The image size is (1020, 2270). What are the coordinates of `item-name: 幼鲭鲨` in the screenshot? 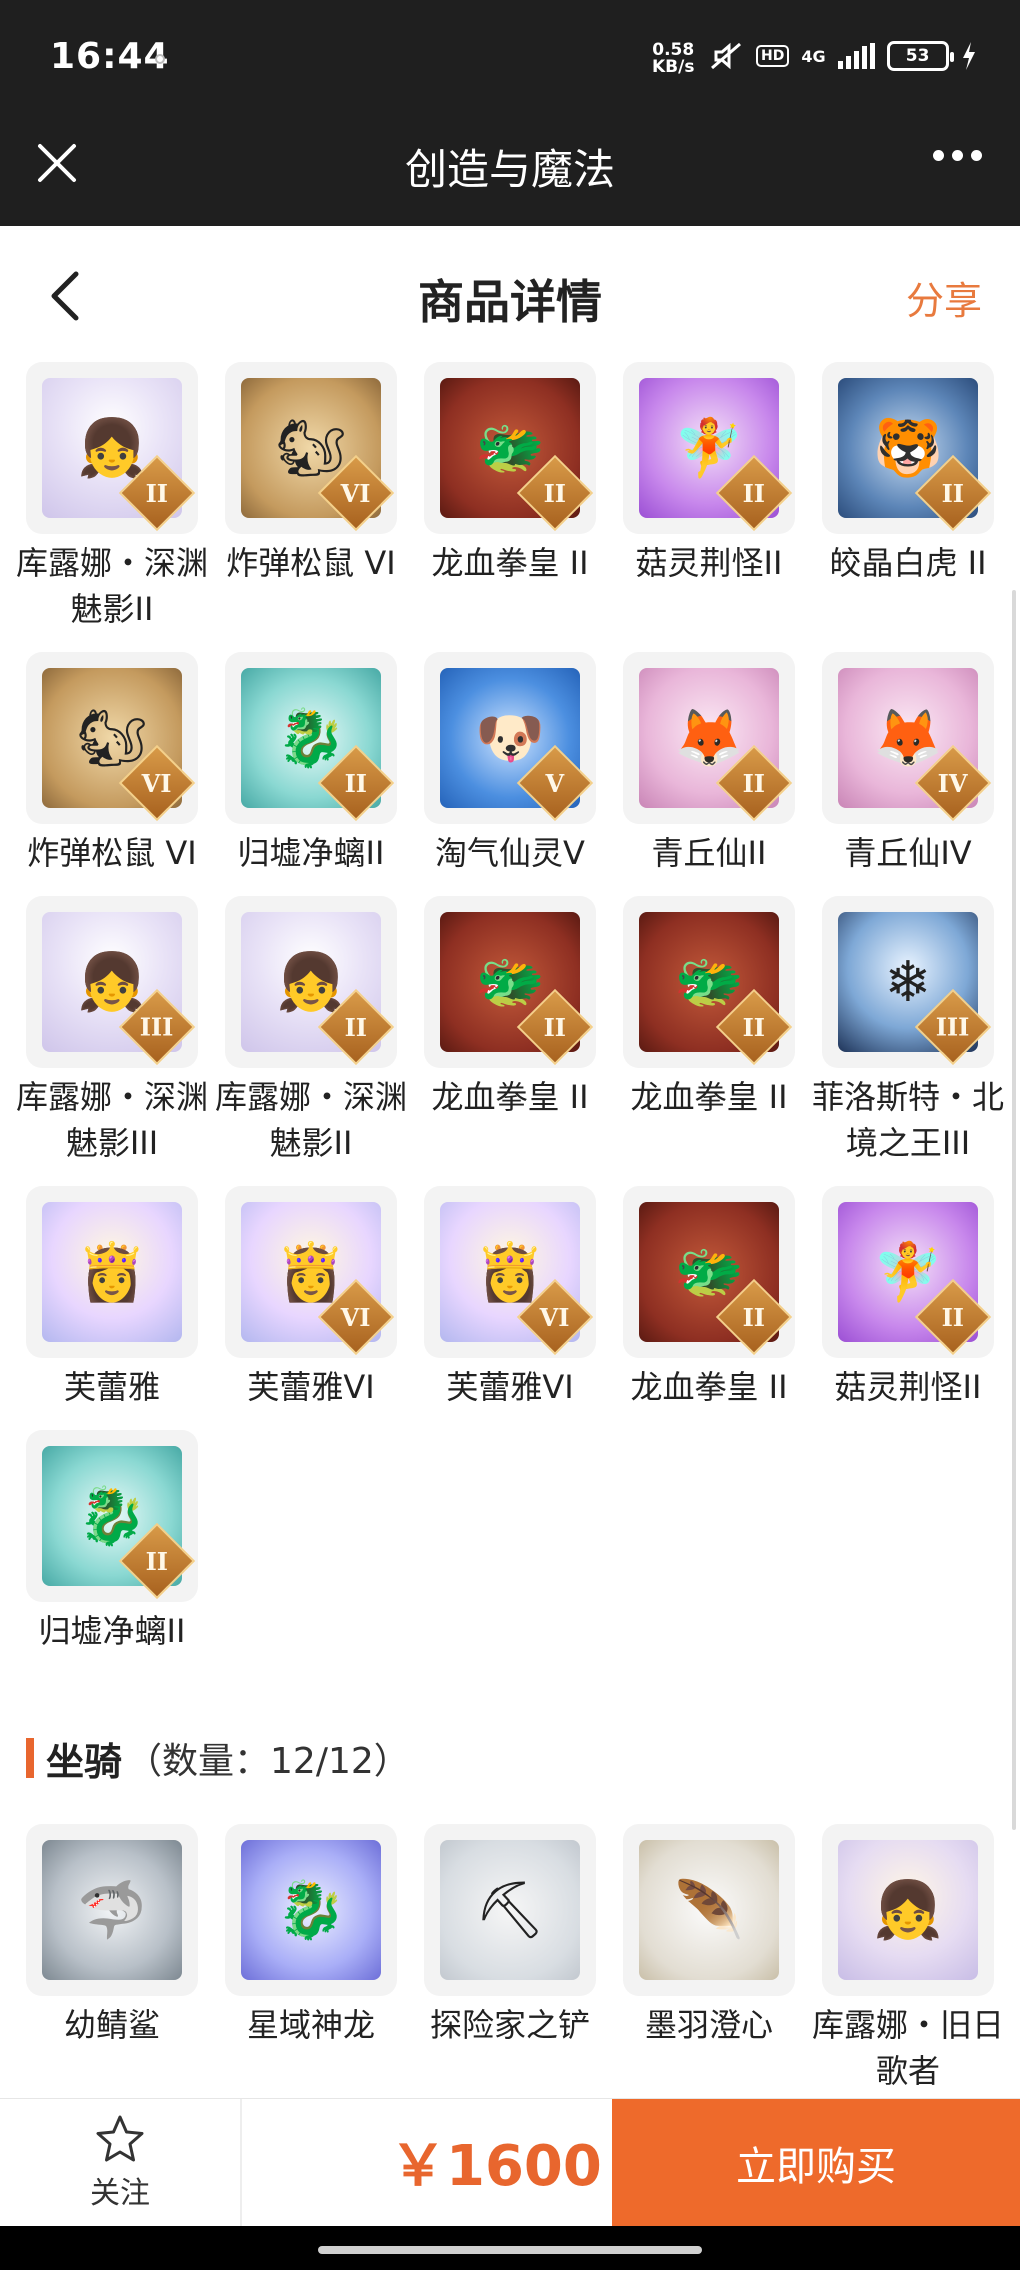 It's located at (111, 2025).